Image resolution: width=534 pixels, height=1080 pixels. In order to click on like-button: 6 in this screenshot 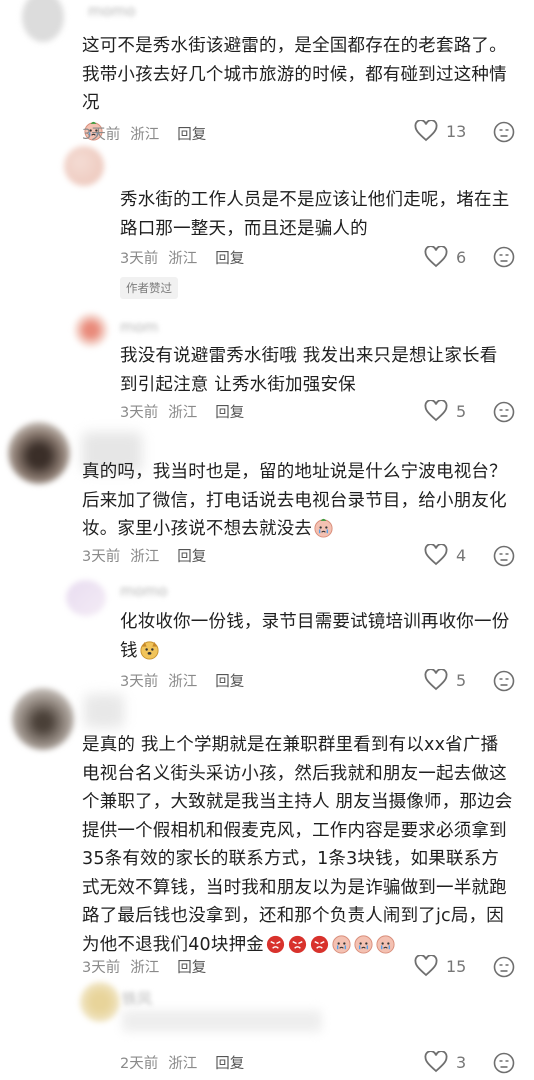, I will do `click(445, 257)`.